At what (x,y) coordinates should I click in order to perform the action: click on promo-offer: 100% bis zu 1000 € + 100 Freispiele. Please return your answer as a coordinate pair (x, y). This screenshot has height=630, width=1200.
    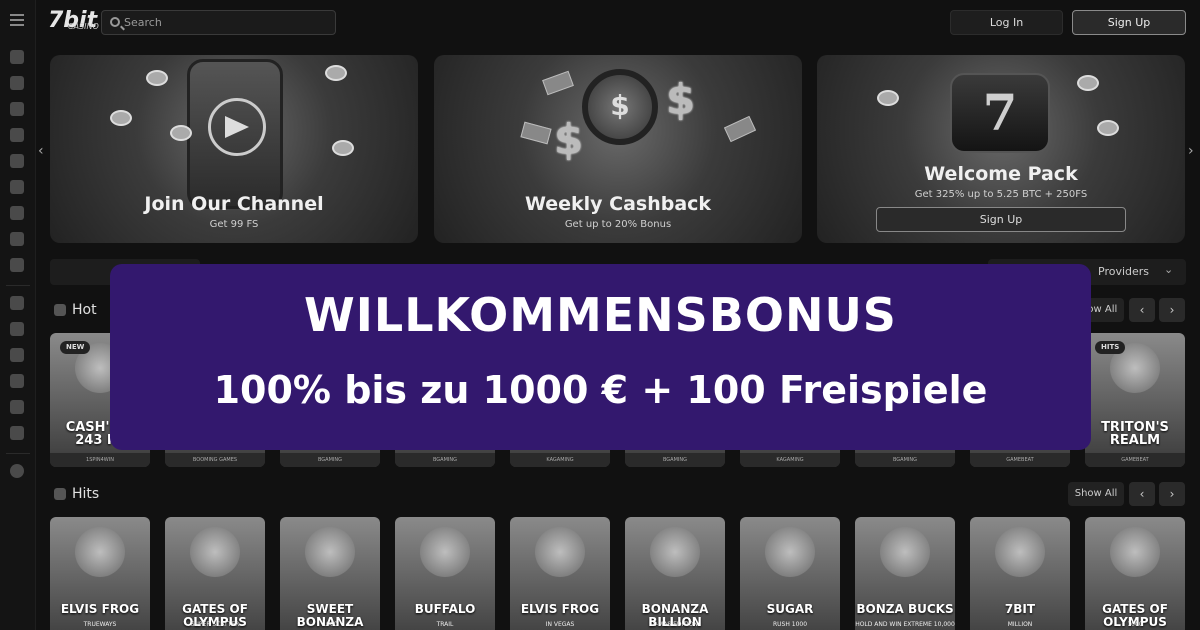
    Looking at the image, I should click on (600, 390).